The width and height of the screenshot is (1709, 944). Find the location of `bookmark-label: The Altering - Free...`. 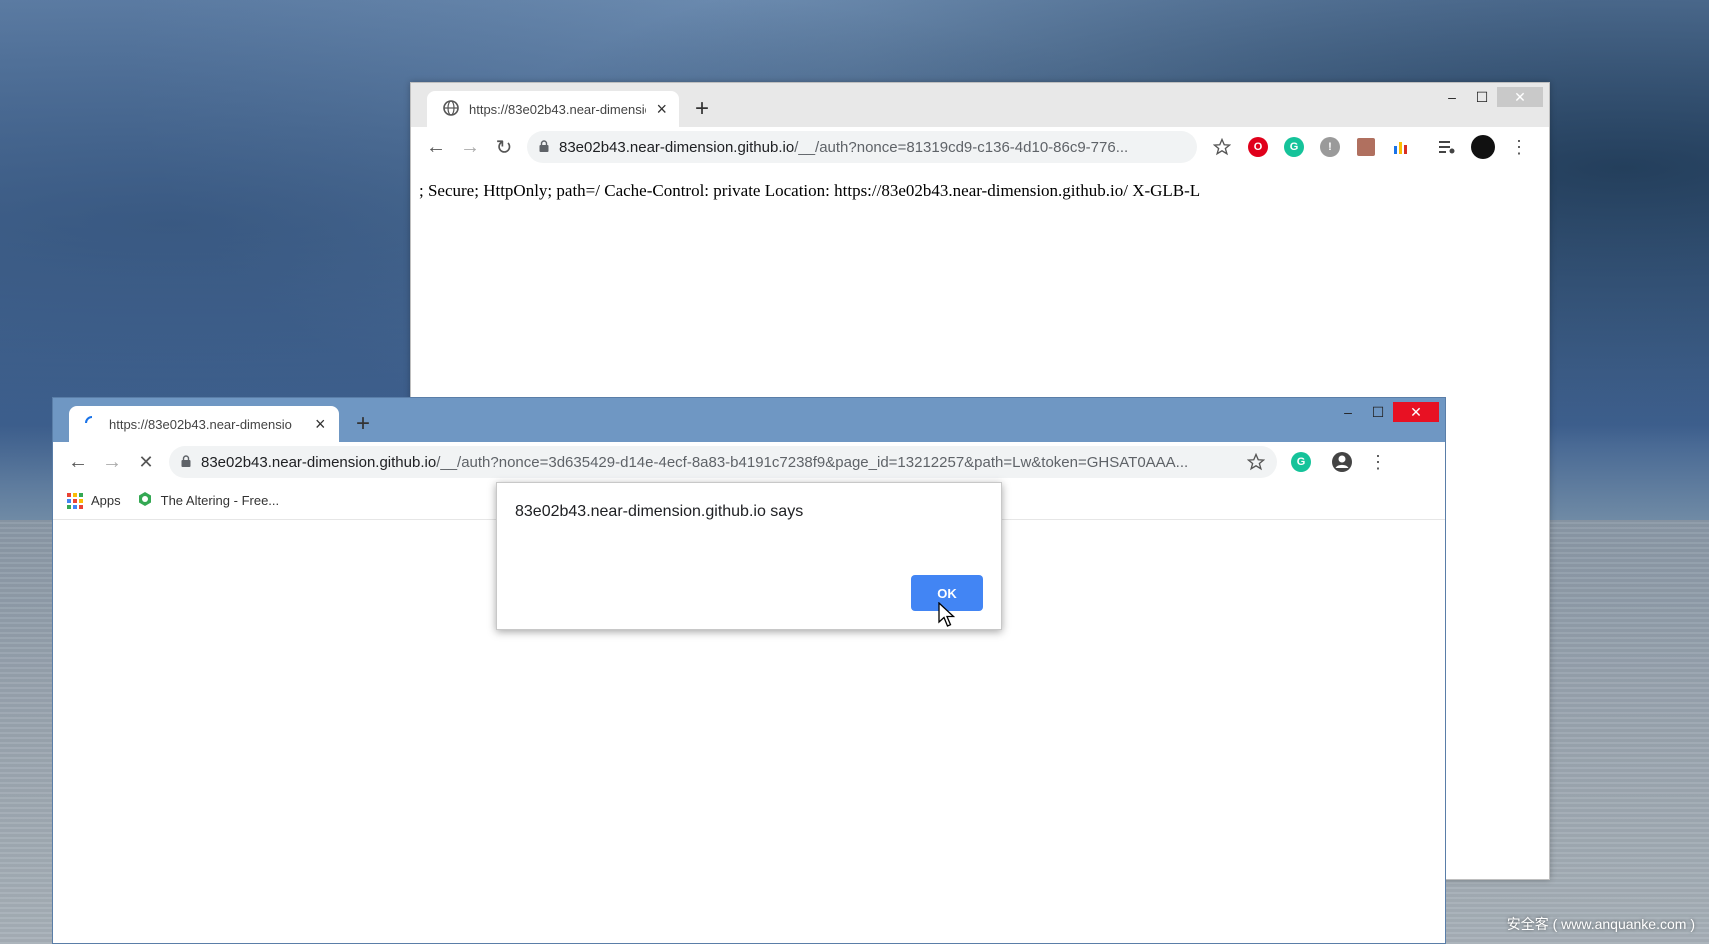

bookmark-label: The Altering - Free... is located at coordinates (220, 500).